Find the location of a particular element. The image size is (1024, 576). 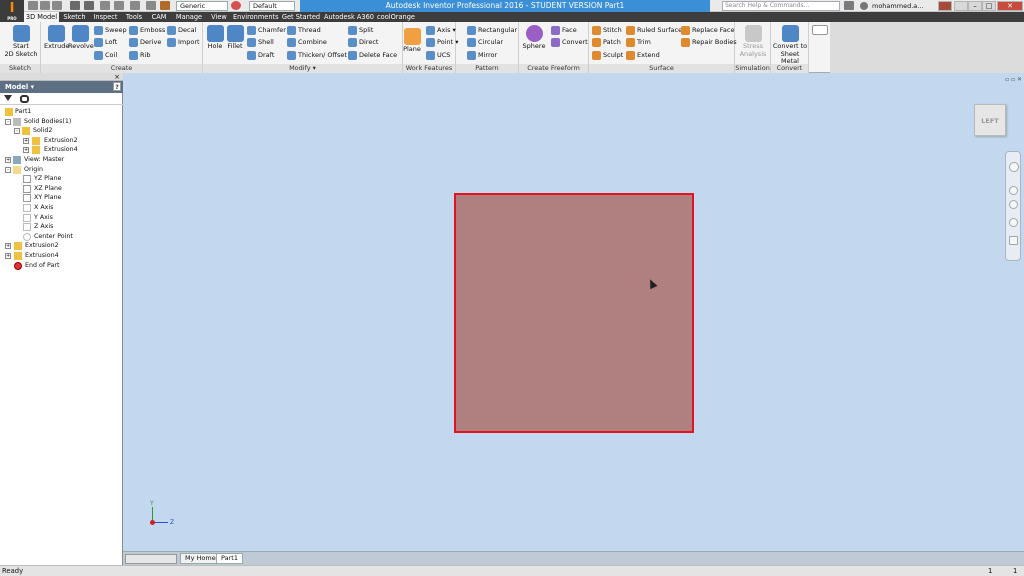

replace-face-button: Replace Face is located at coordinates (707, 30).